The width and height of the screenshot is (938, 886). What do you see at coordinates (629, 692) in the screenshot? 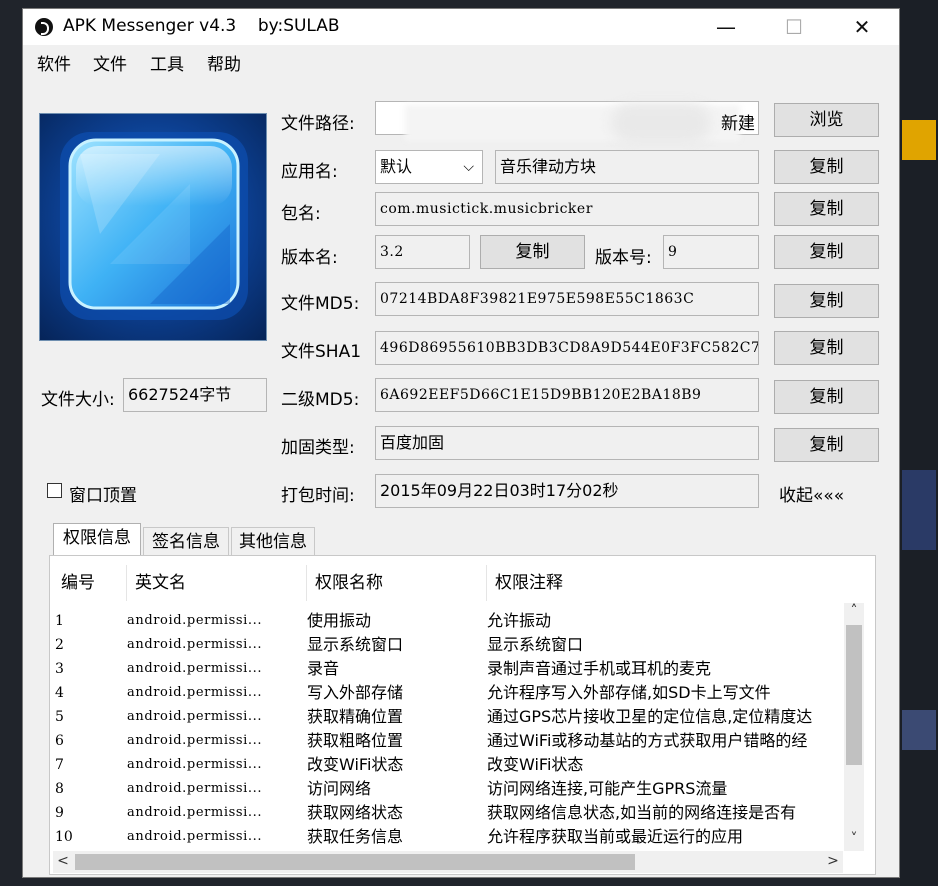
I see `row-permission-note: 允许程序写入外部存储,如SD卡上写文件` at bounding box center [629, 692].